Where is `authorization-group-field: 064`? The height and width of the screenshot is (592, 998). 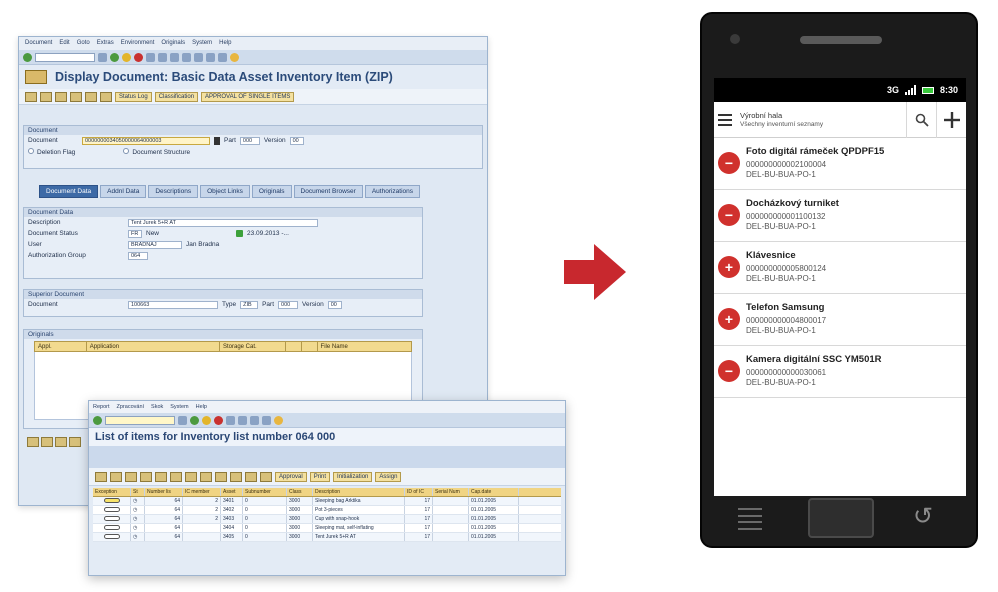 authorization-group-field: 064 is located at coordinates (138, 255).